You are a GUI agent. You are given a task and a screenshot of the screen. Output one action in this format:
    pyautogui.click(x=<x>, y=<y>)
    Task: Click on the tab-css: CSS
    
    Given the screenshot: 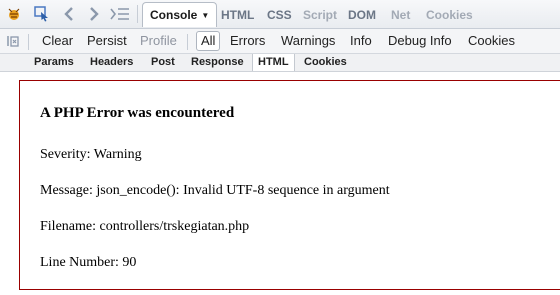 What is the action you would take?
    pyautogui.click(x=279, y=15)
    